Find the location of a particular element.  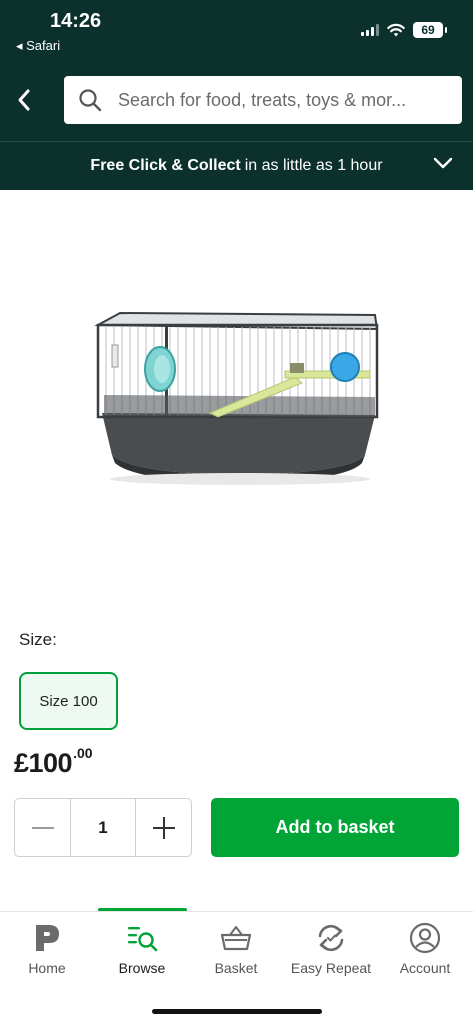

basket-icon is located at coordinates (236, 938).